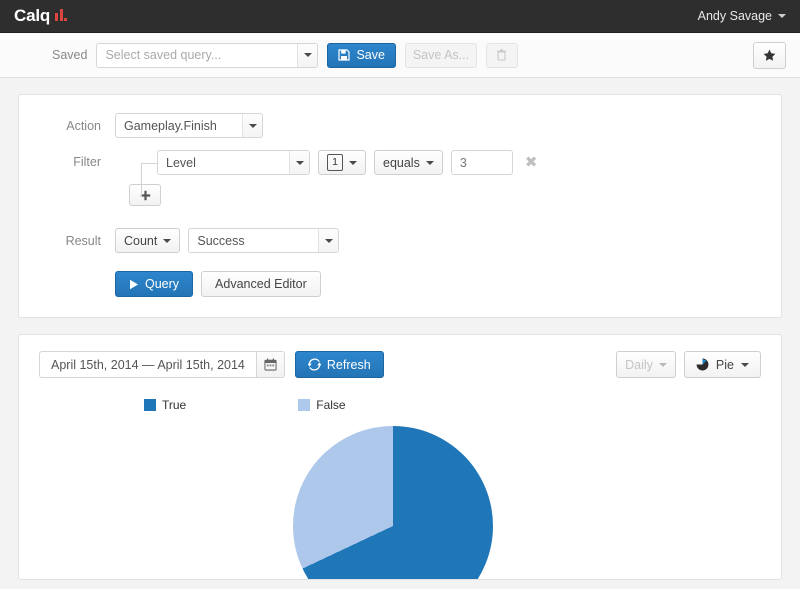  I want to click on action-select-value: Gameplay.Finish, so click(170, 125).